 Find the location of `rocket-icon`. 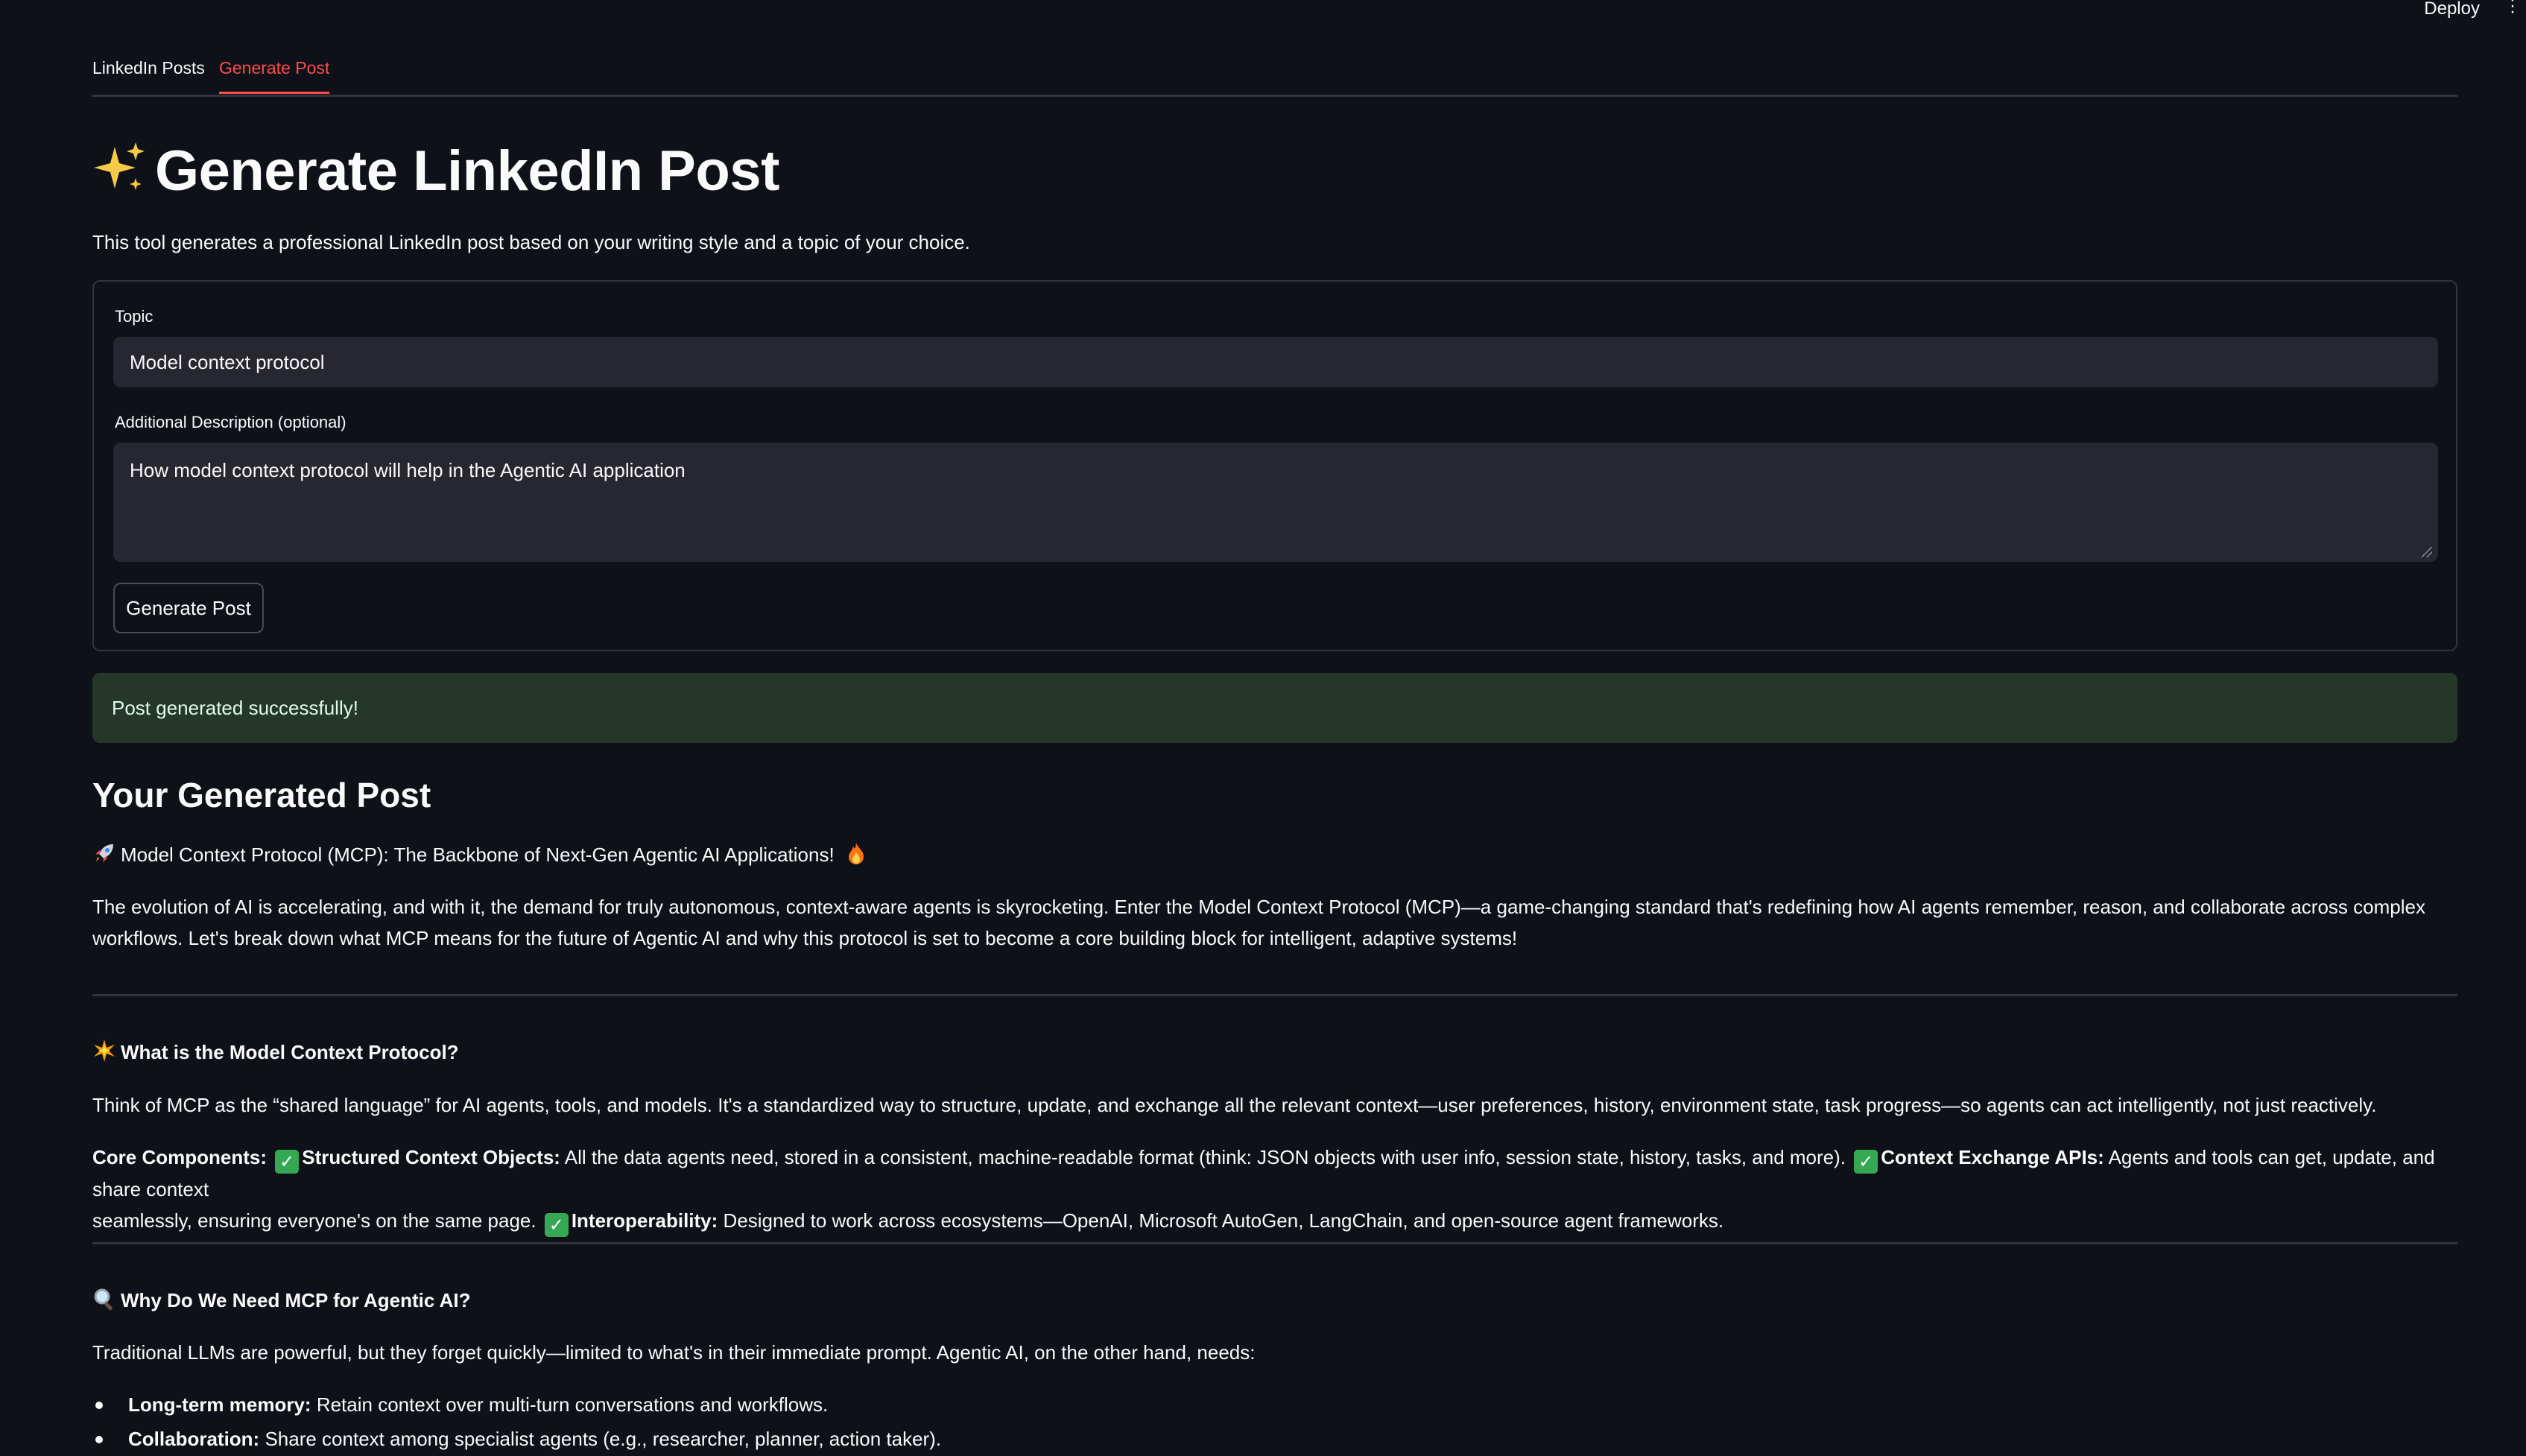

rocket-icon is located at coordinates (104, 853).